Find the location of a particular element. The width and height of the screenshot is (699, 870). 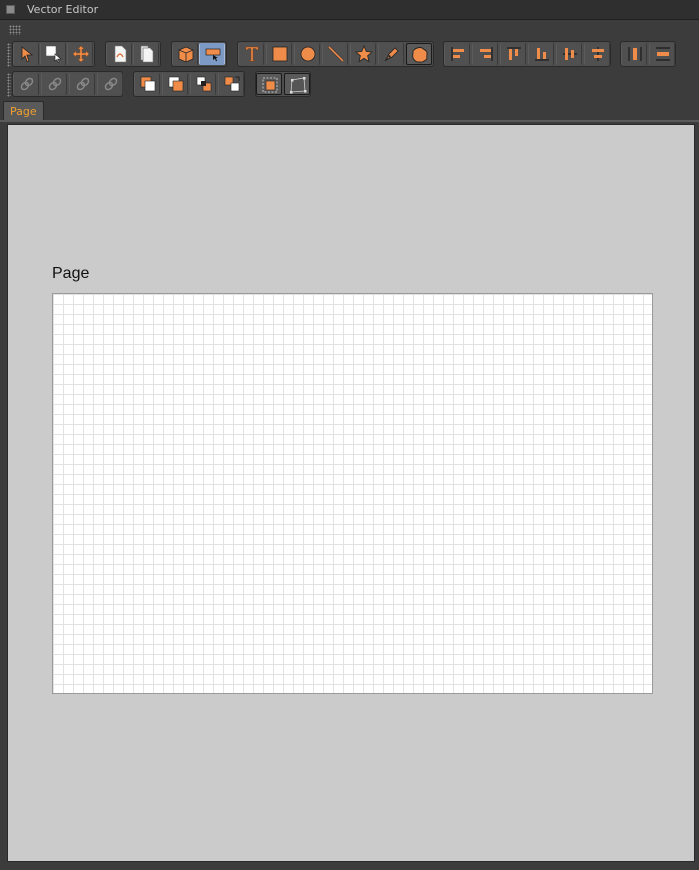

export-pdf-icon is located at coordinates (120, 54).